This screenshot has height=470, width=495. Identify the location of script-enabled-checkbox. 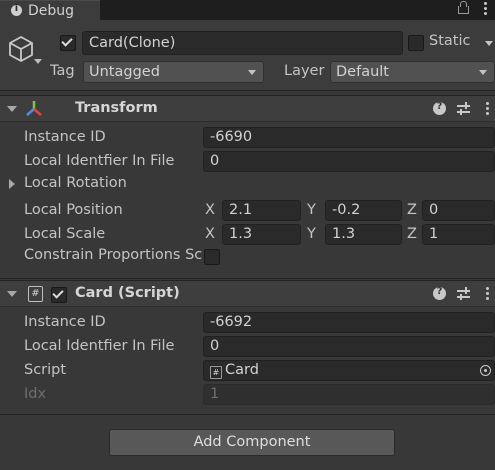
(59, 295).